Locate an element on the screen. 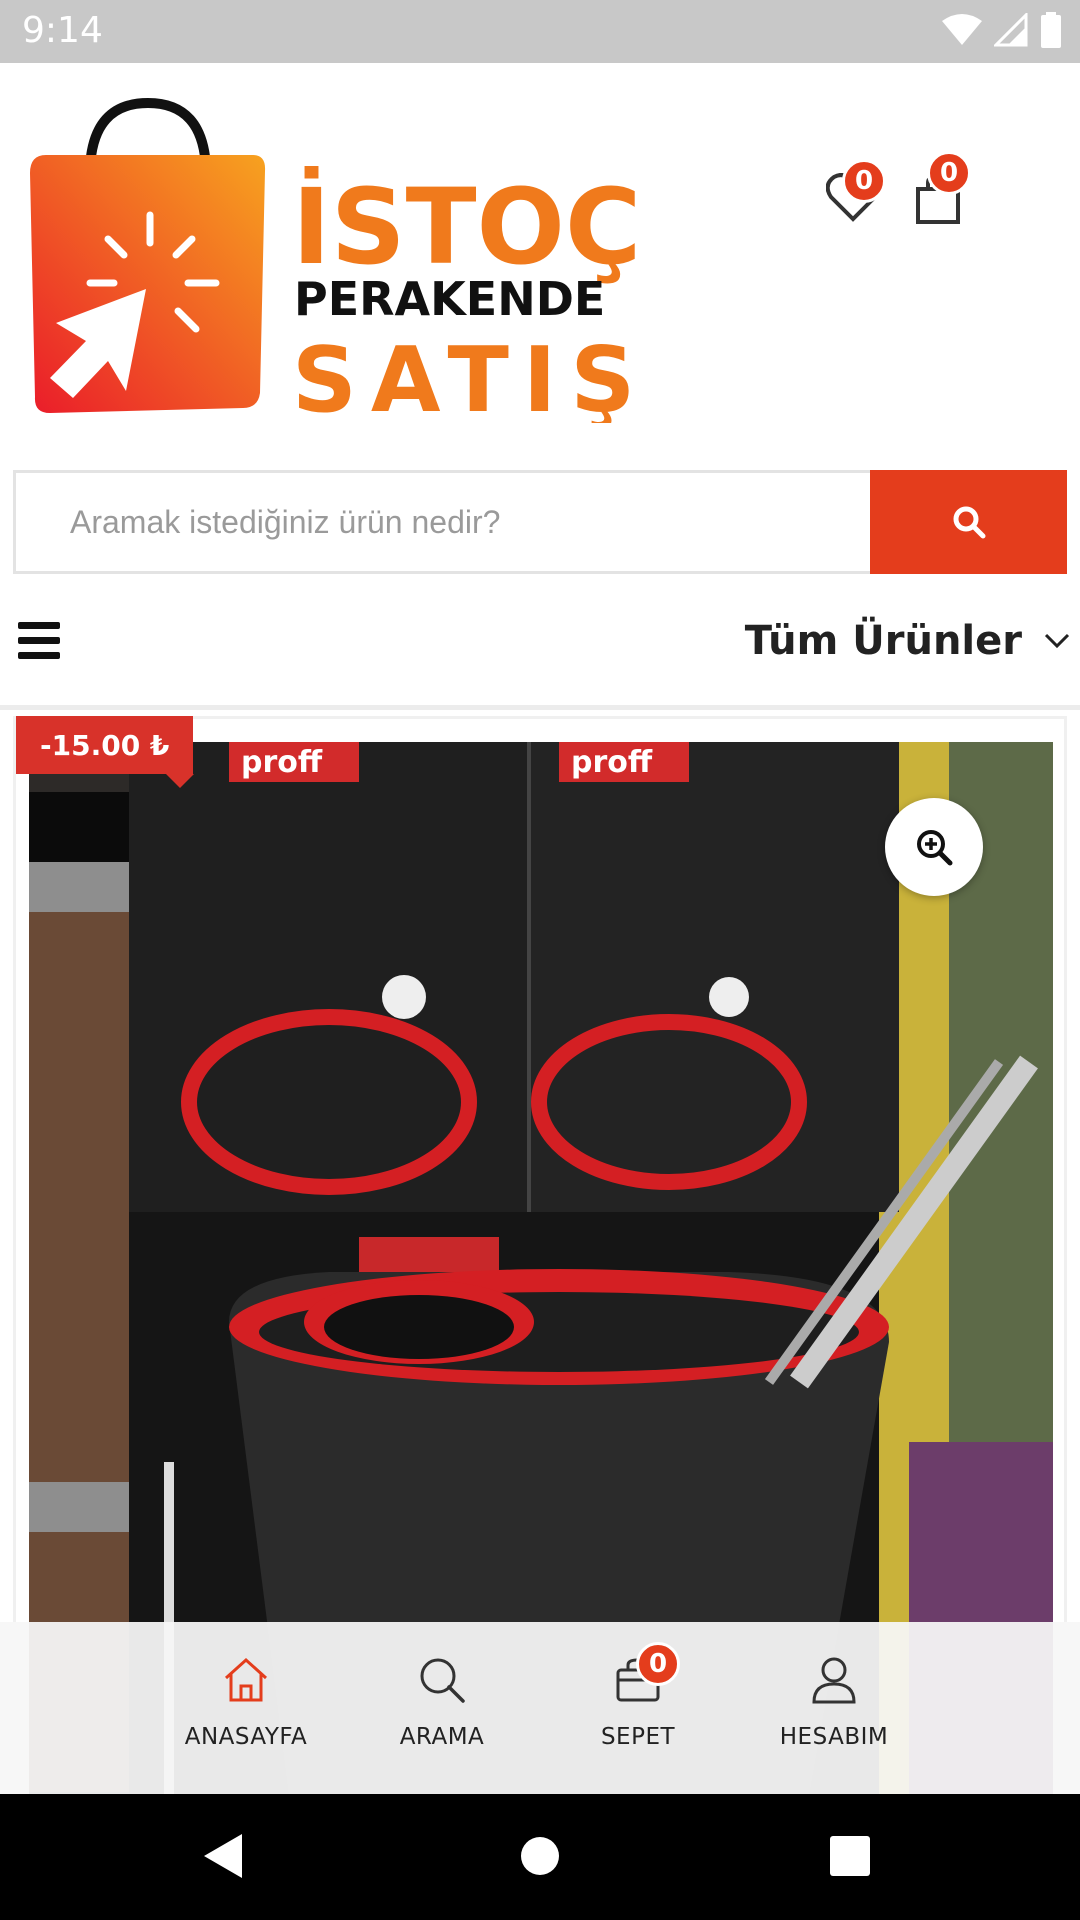 Image resolution: width=1080 pixels, height=1920 pixels. search-bar is located at coordinates (540, 522).